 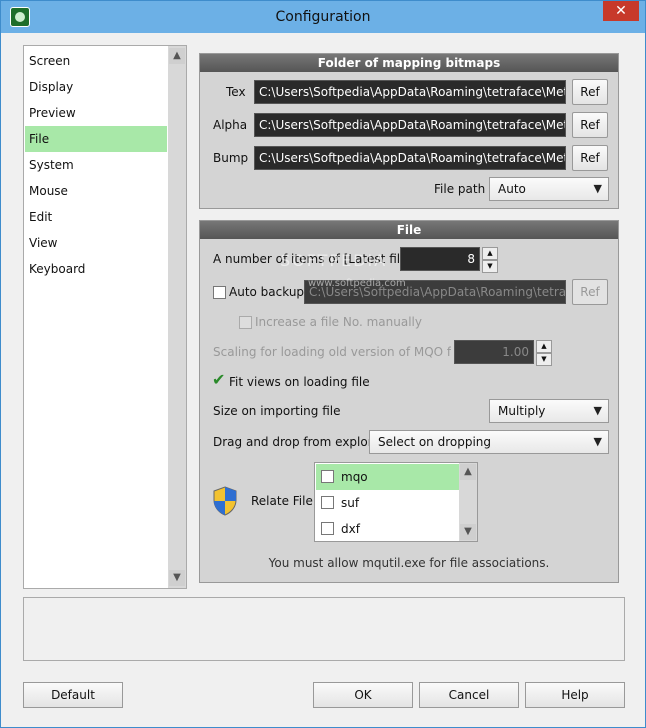 I want to click on increase-file-no-checkbox, so click(x=245, y=322).